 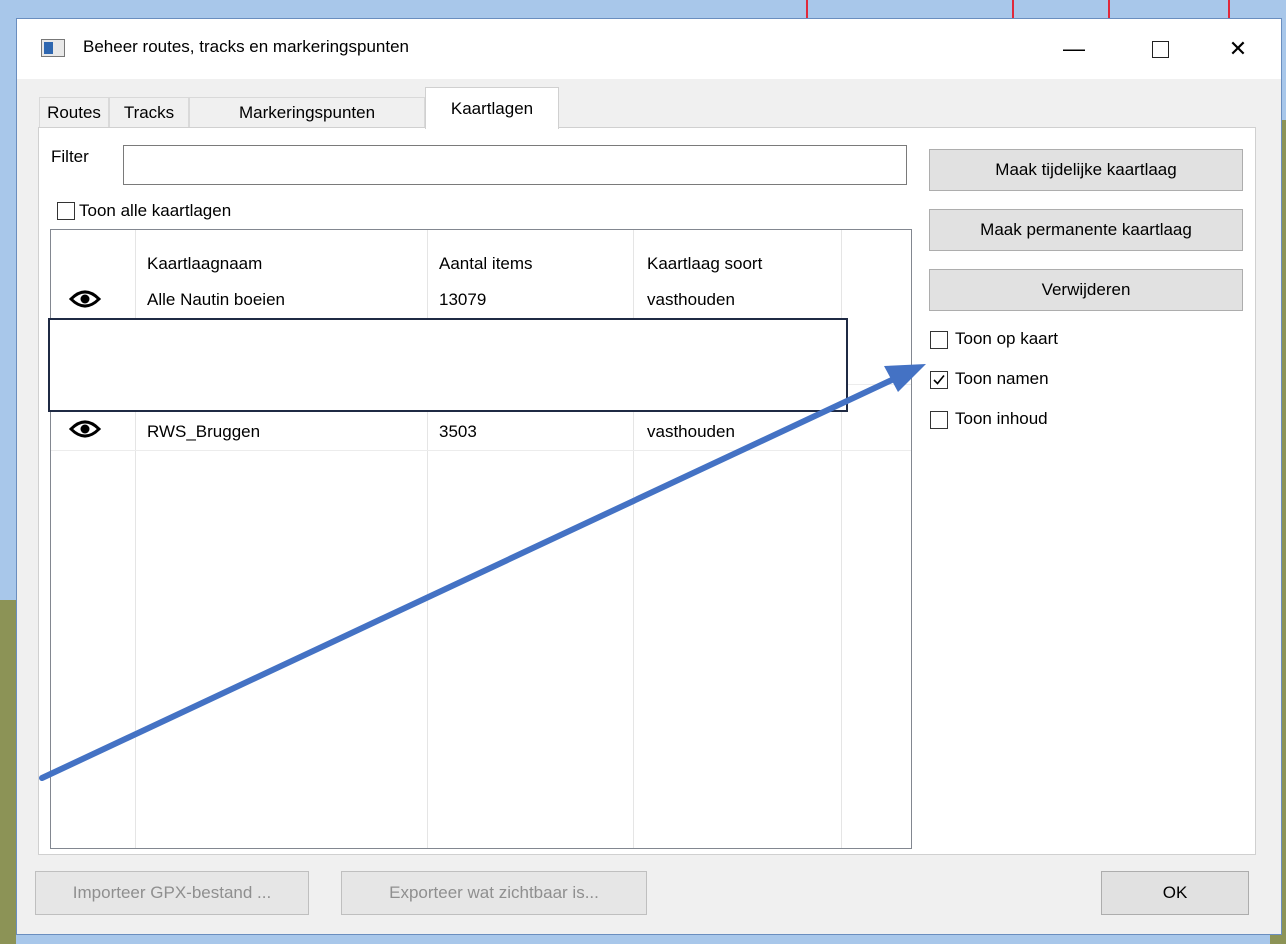 I want to click on tab-kaartlagen: Kaartlagen, so click(x=492, y=108).